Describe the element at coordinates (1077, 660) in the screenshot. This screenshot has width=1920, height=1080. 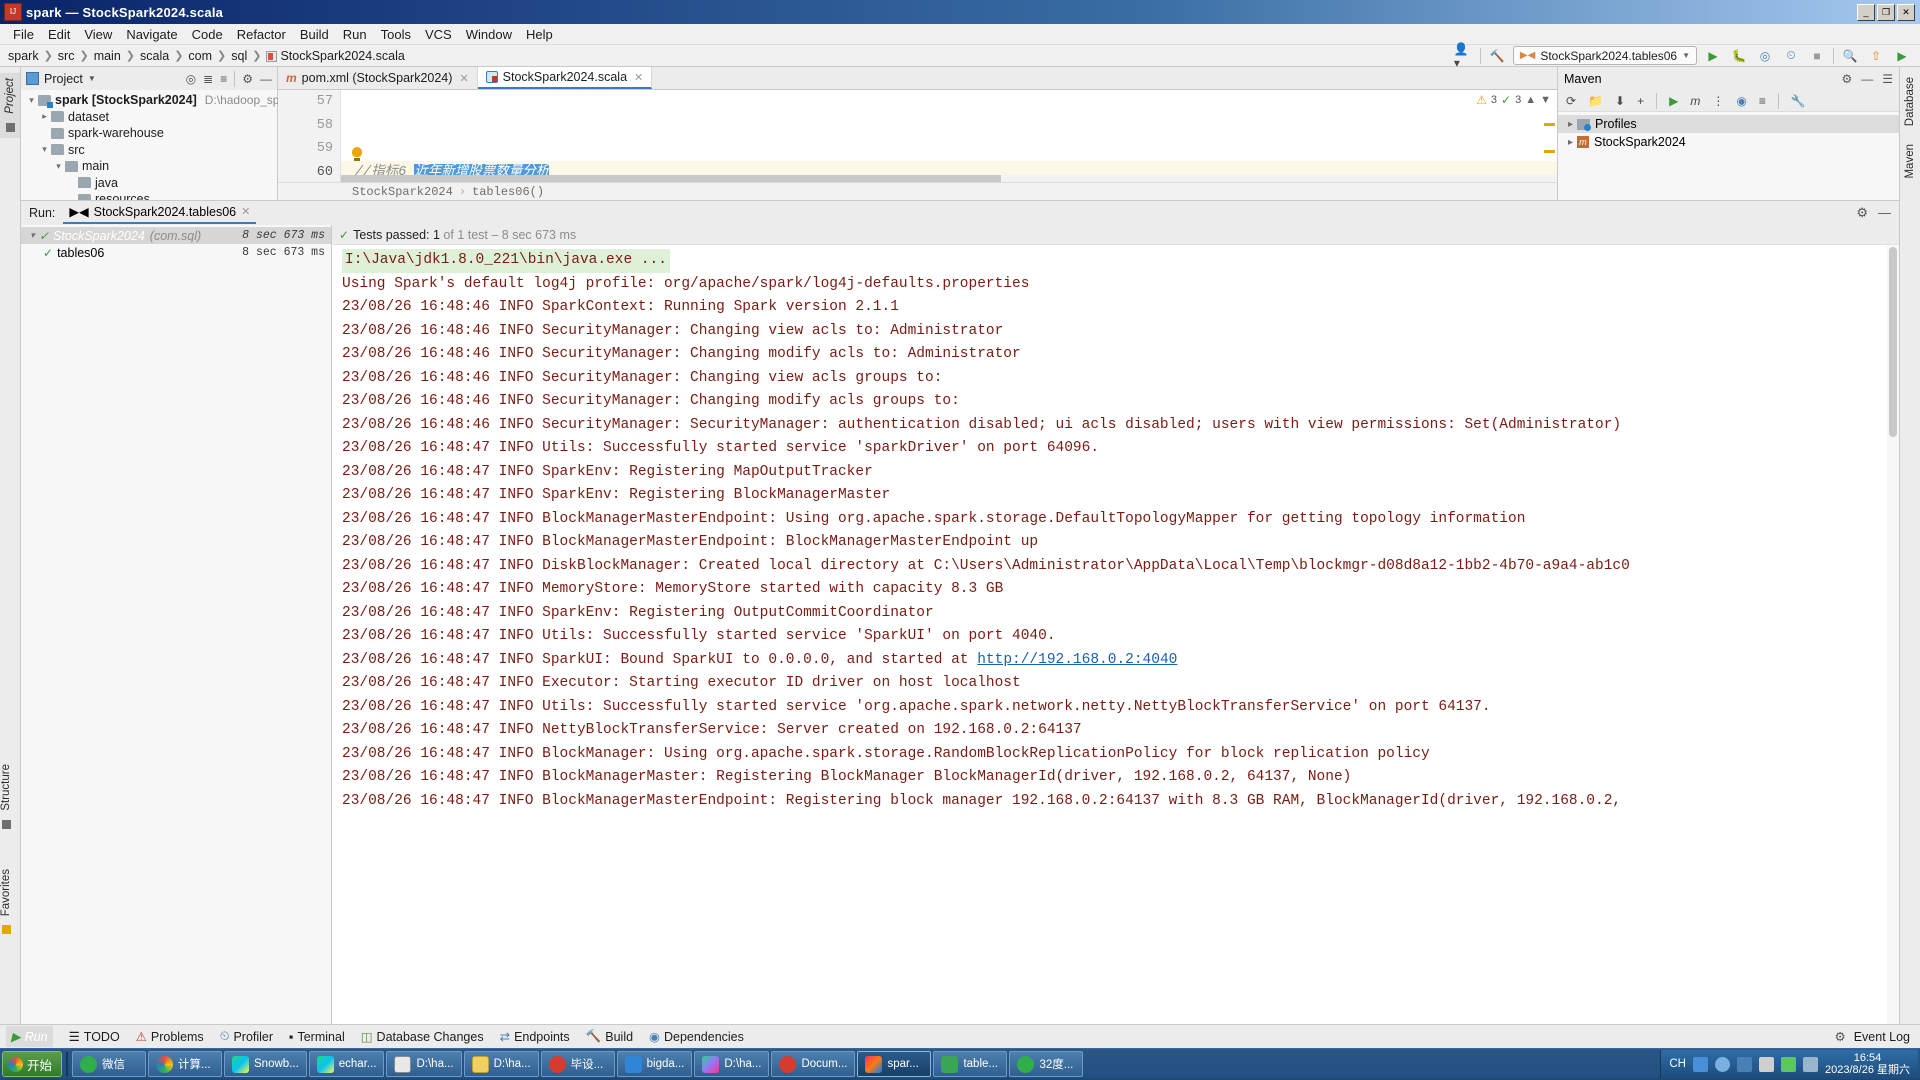
I see `spark-ui-link: http://192.168.0.2:4040` at that location.